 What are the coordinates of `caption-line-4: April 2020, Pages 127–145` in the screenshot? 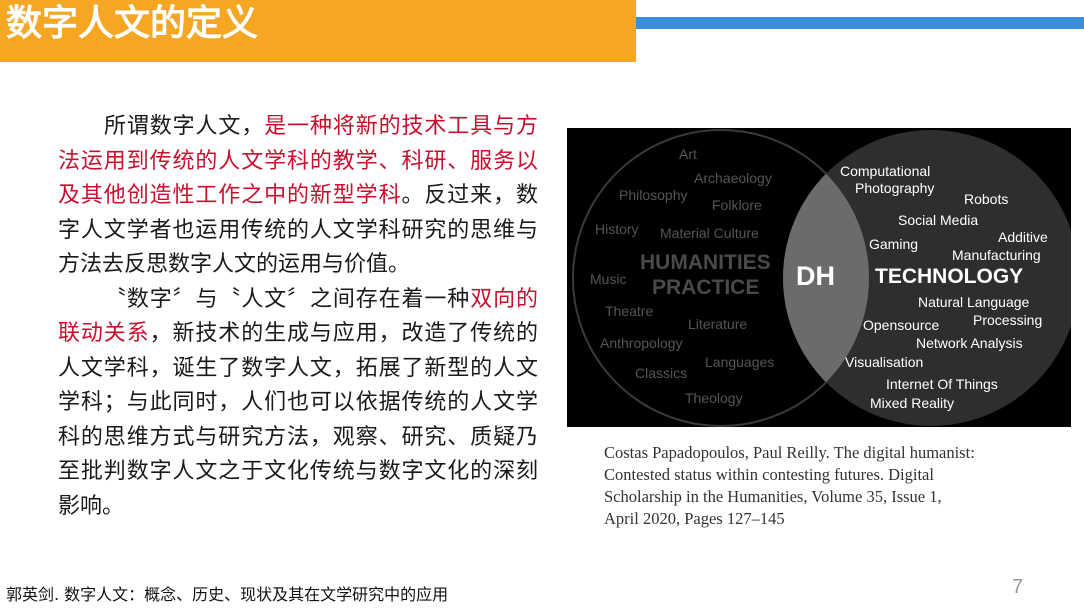 It's located at (694, 518).